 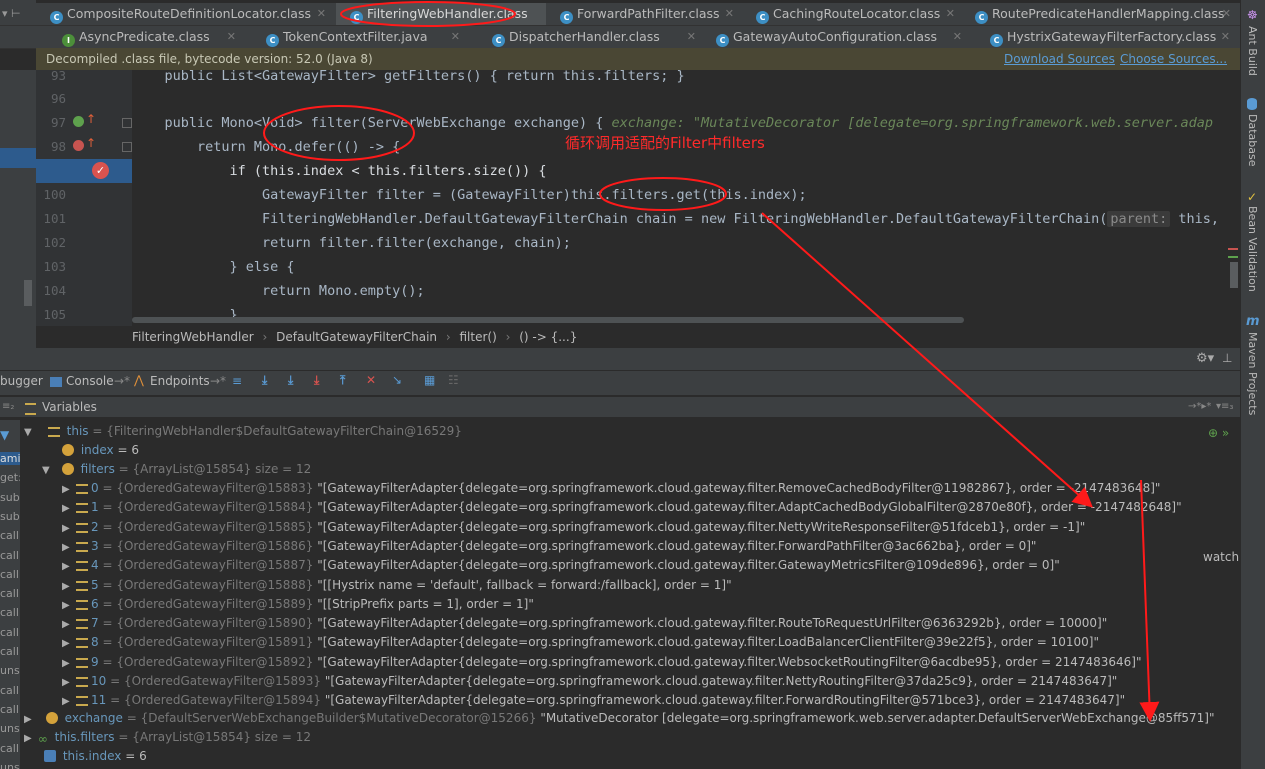 What do you see at coordinates (1199, 407) in the screenshot?
I see `restore-icon: →*▸*` at bounding box center [1199, 407].